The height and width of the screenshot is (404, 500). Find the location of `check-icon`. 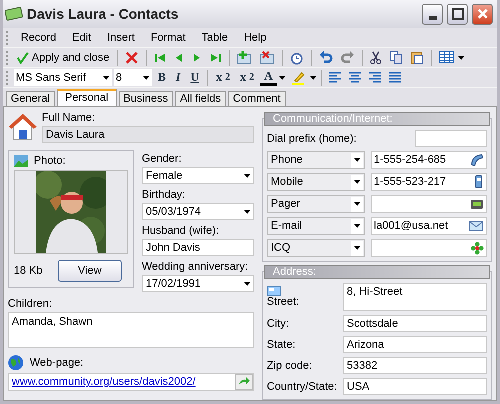

check-icon is located at coordinates (23, 58).